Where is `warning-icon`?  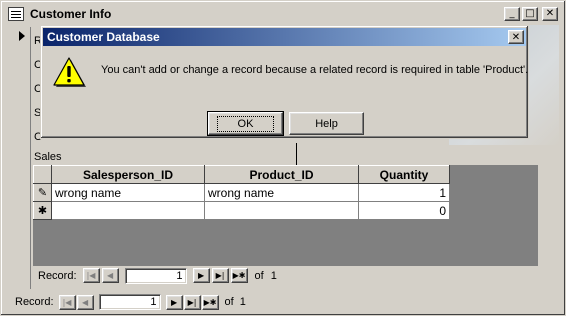 warning-icon is located at coordinates (69, 72).